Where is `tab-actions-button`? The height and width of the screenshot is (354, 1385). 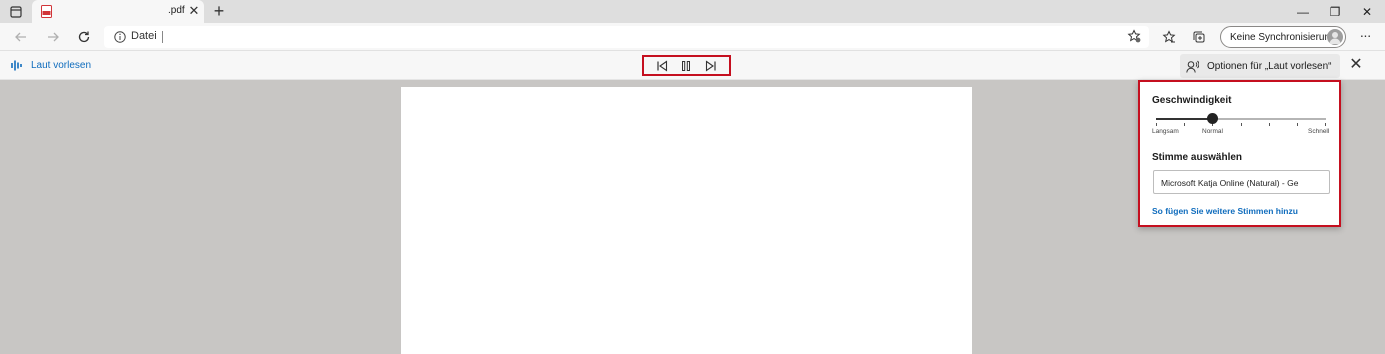
tab-actions-button is located at coordinates (16, 11).